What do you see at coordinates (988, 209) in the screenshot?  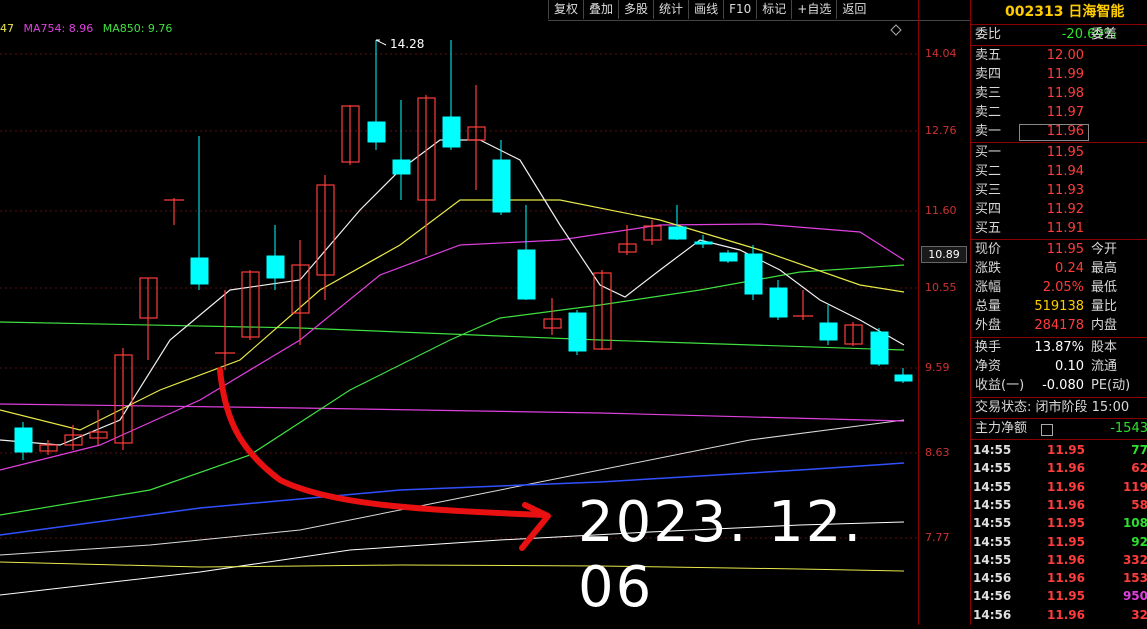 I see `bid-label: 买四` at bounding box center [988, 209].